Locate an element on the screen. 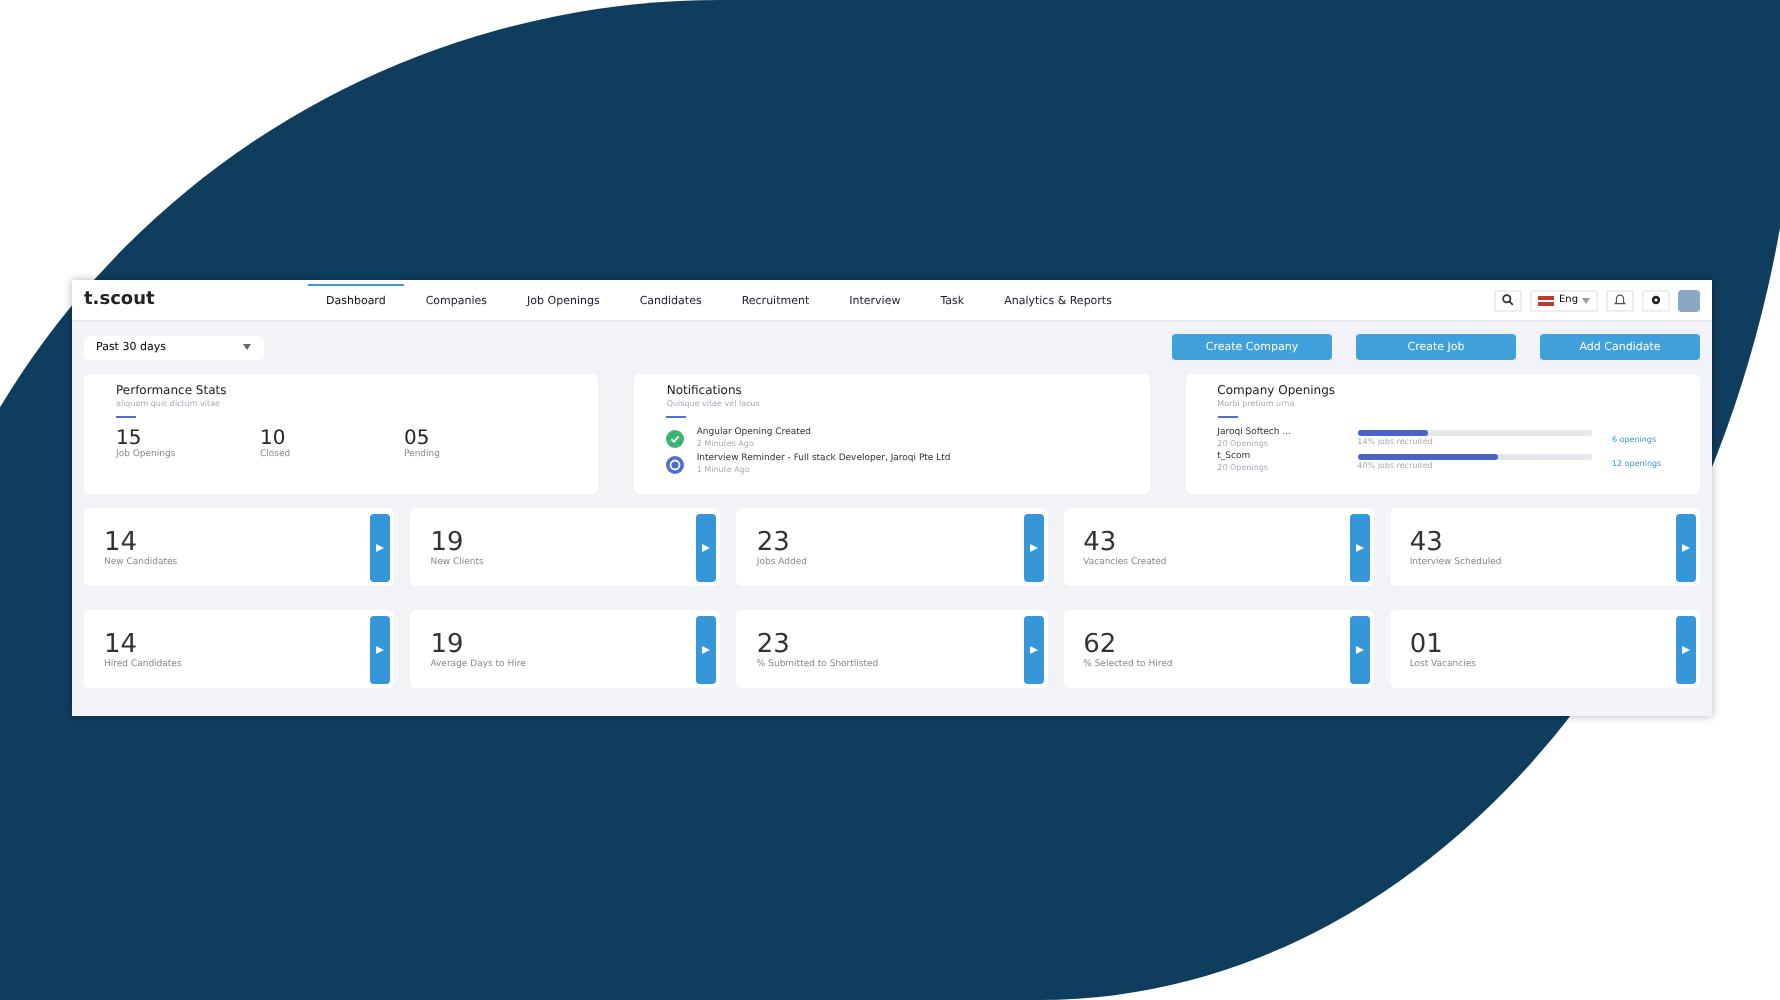 The image size is (1780, 1000). bell-icon is located at coordinates (1620, 300).